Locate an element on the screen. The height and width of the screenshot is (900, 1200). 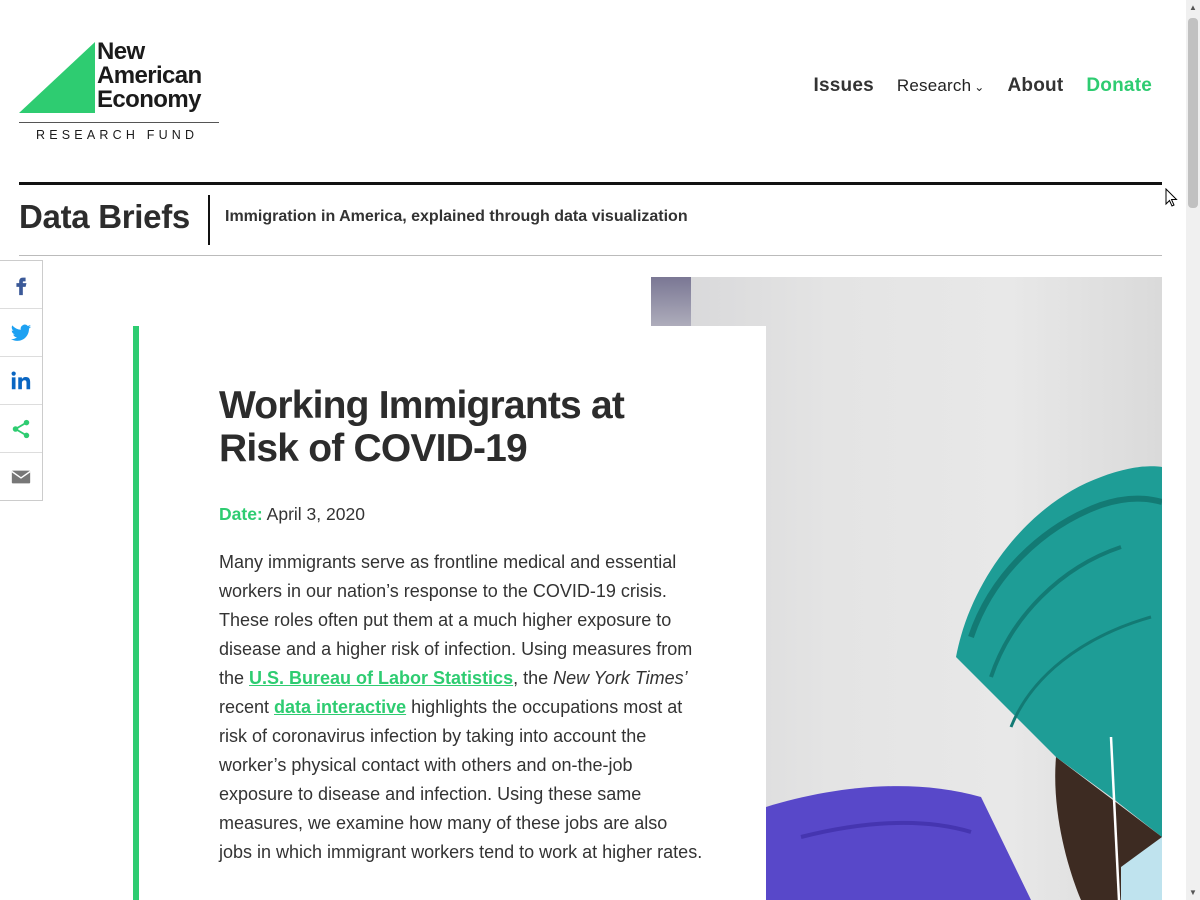
twitter-icon is located at coordinates (21, 332).